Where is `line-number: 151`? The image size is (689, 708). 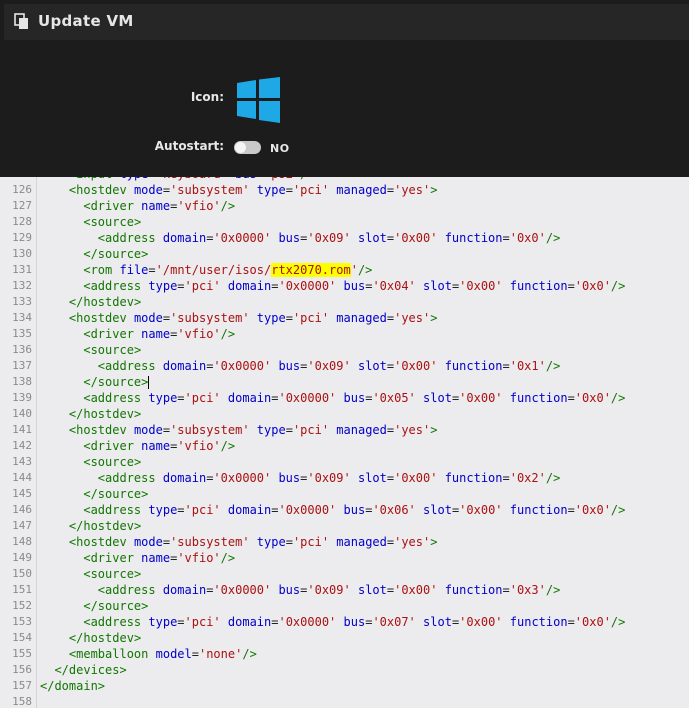
line-number: 151 is located at coordinates (22, 589).